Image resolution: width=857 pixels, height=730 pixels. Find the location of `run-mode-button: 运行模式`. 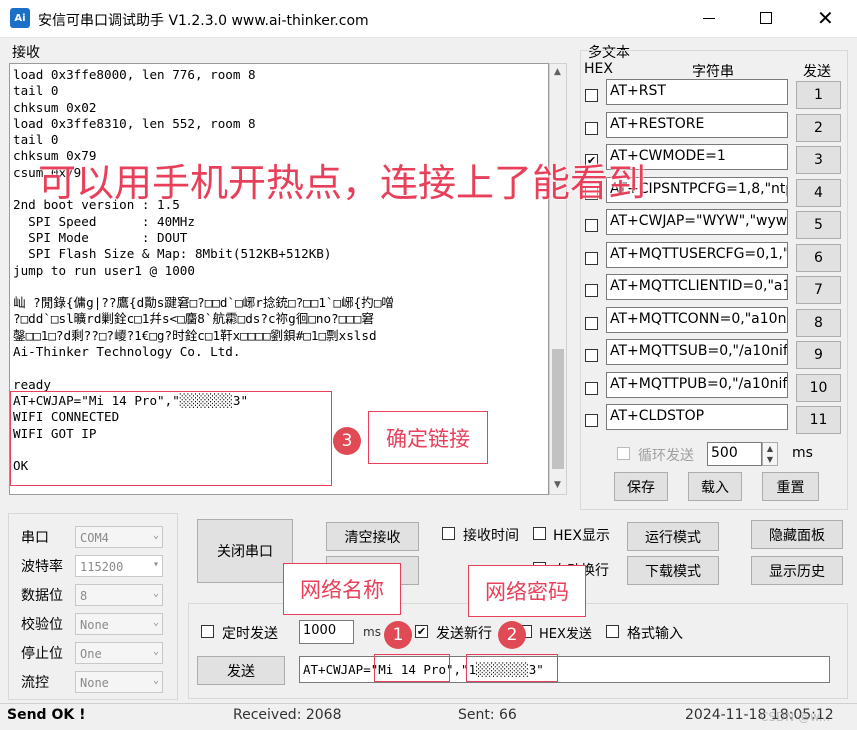

run-mode-button: 运行模式 is located at coordinates (673, 536).